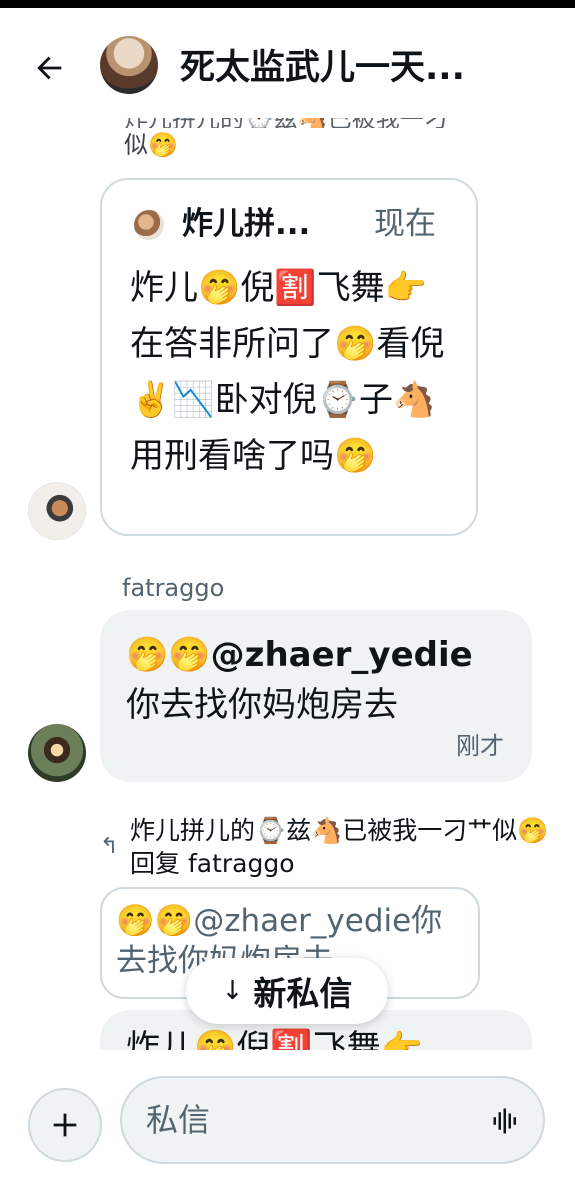  I want to click on mention-link: @zhaer_yedie, so click(342, 655).